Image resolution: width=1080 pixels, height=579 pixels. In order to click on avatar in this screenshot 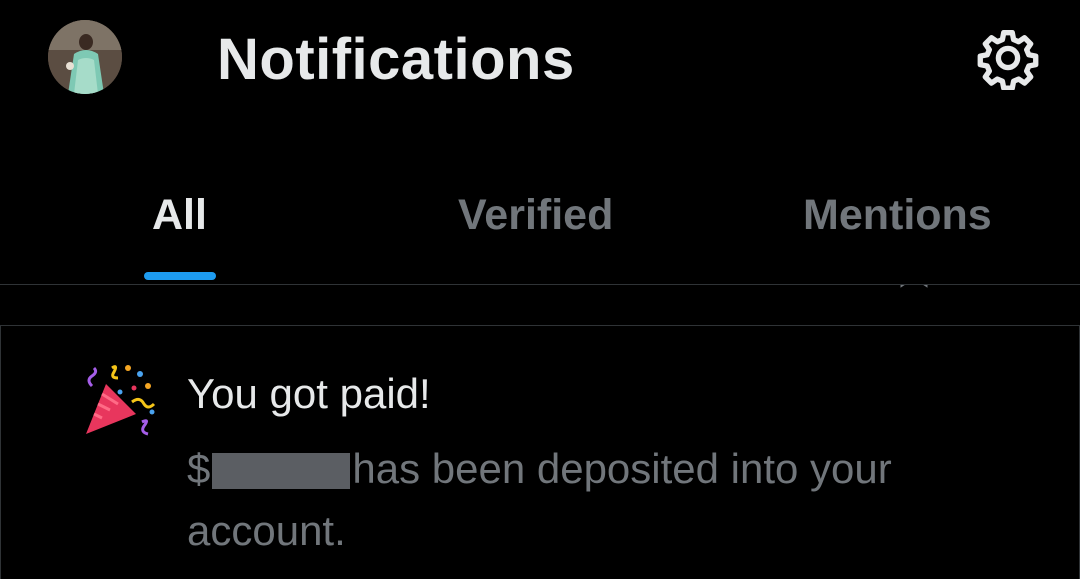, I will do `click(85, 57)`.